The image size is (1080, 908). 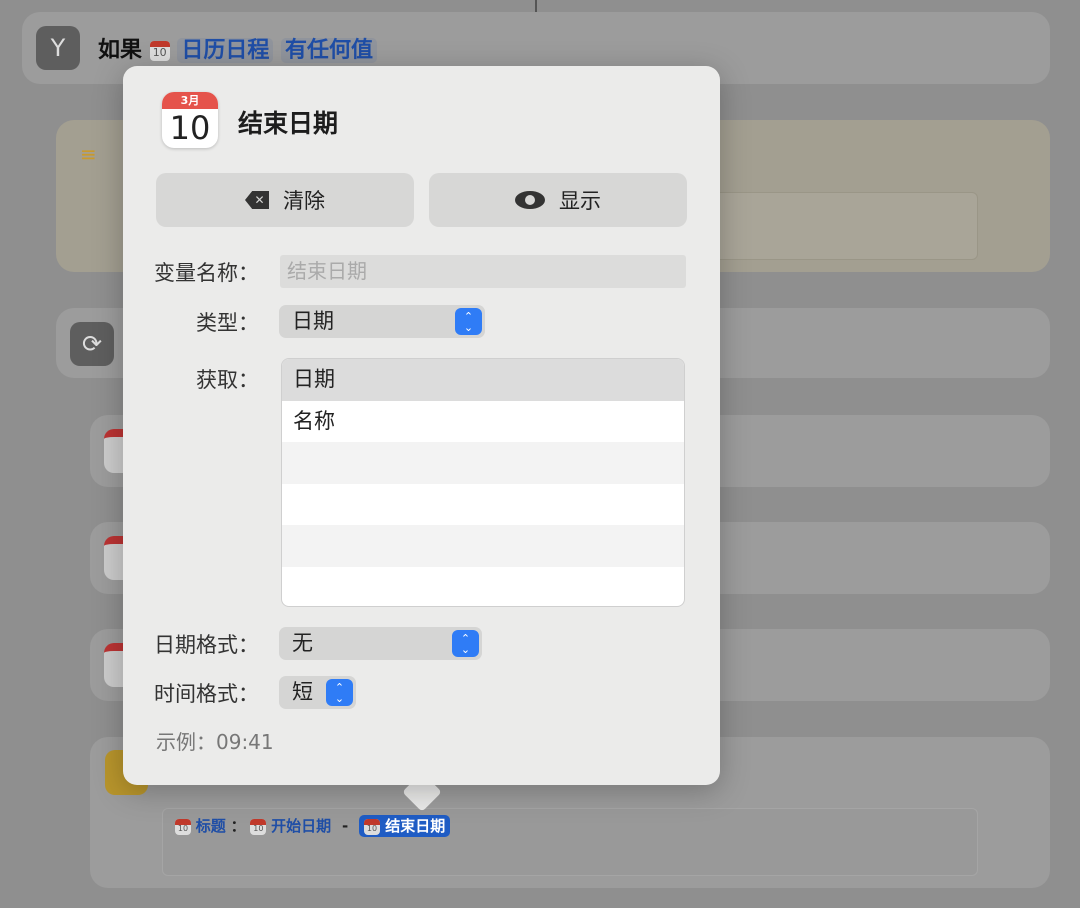 What do you see at coordinates (839, 226) in the screenshot?
I see `comment-field` at bounding box center [839, 226].